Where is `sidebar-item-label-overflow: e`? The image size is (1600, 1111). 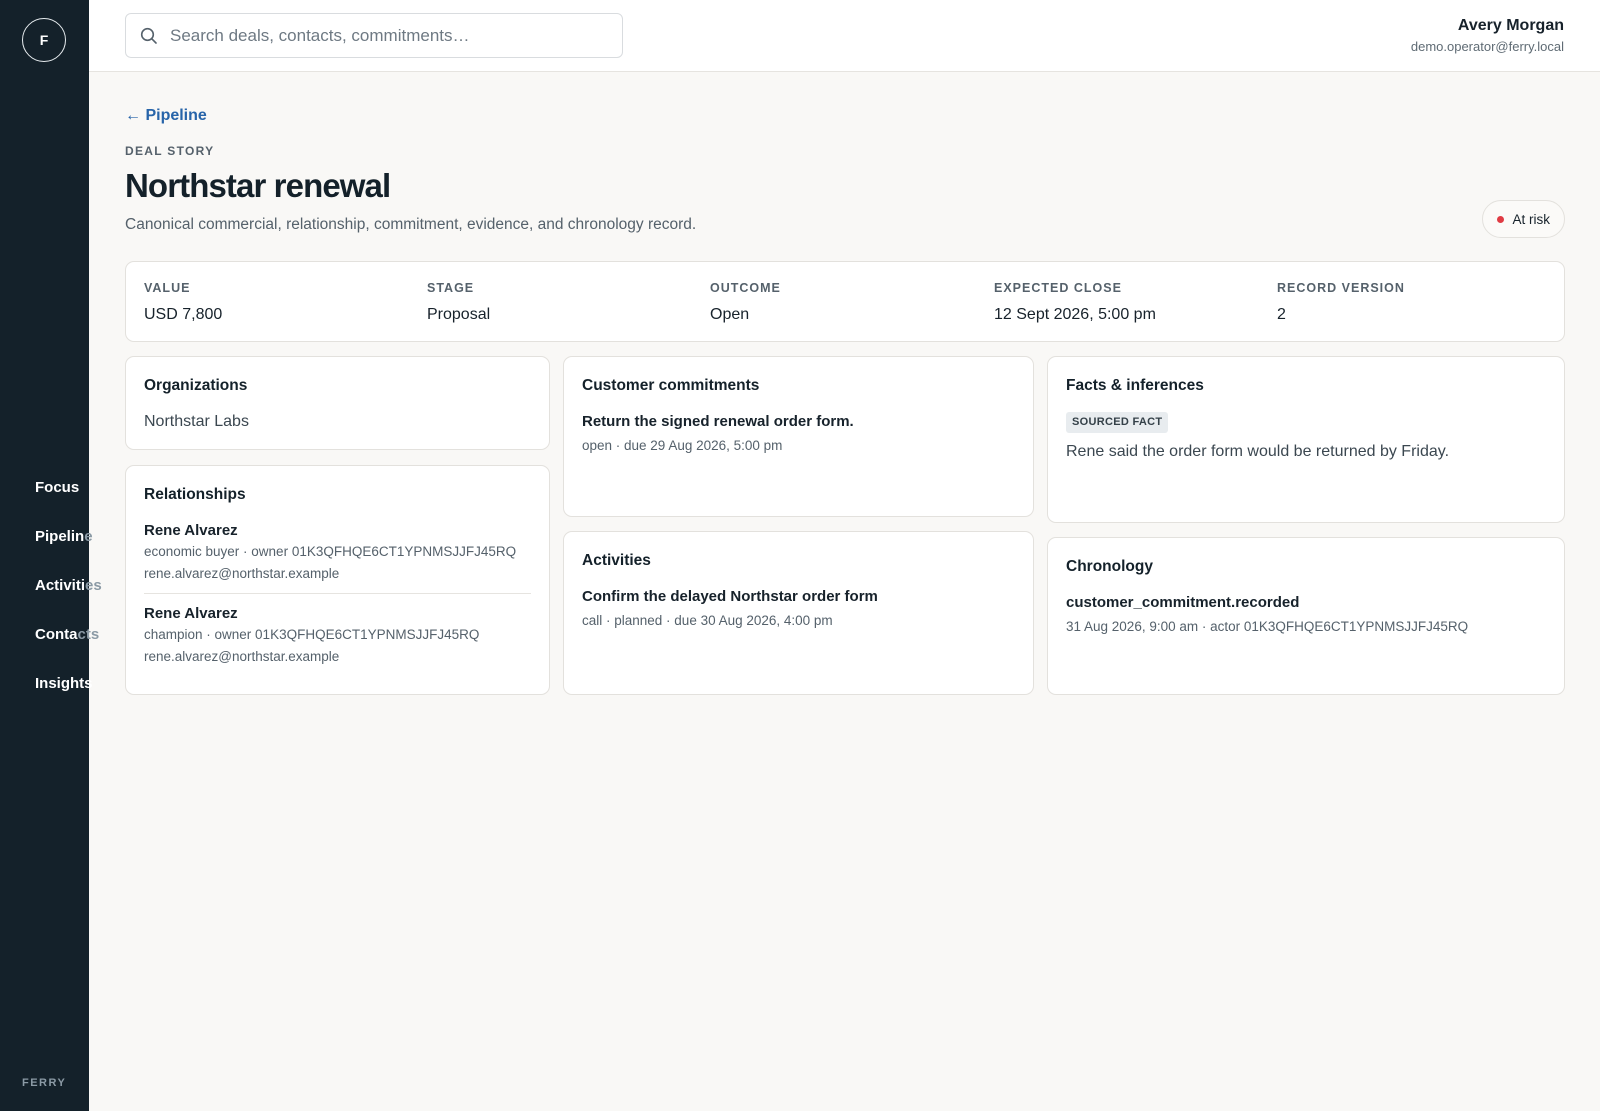
sidebar-item-label-overflow: e is located at coordinates (88, 536).